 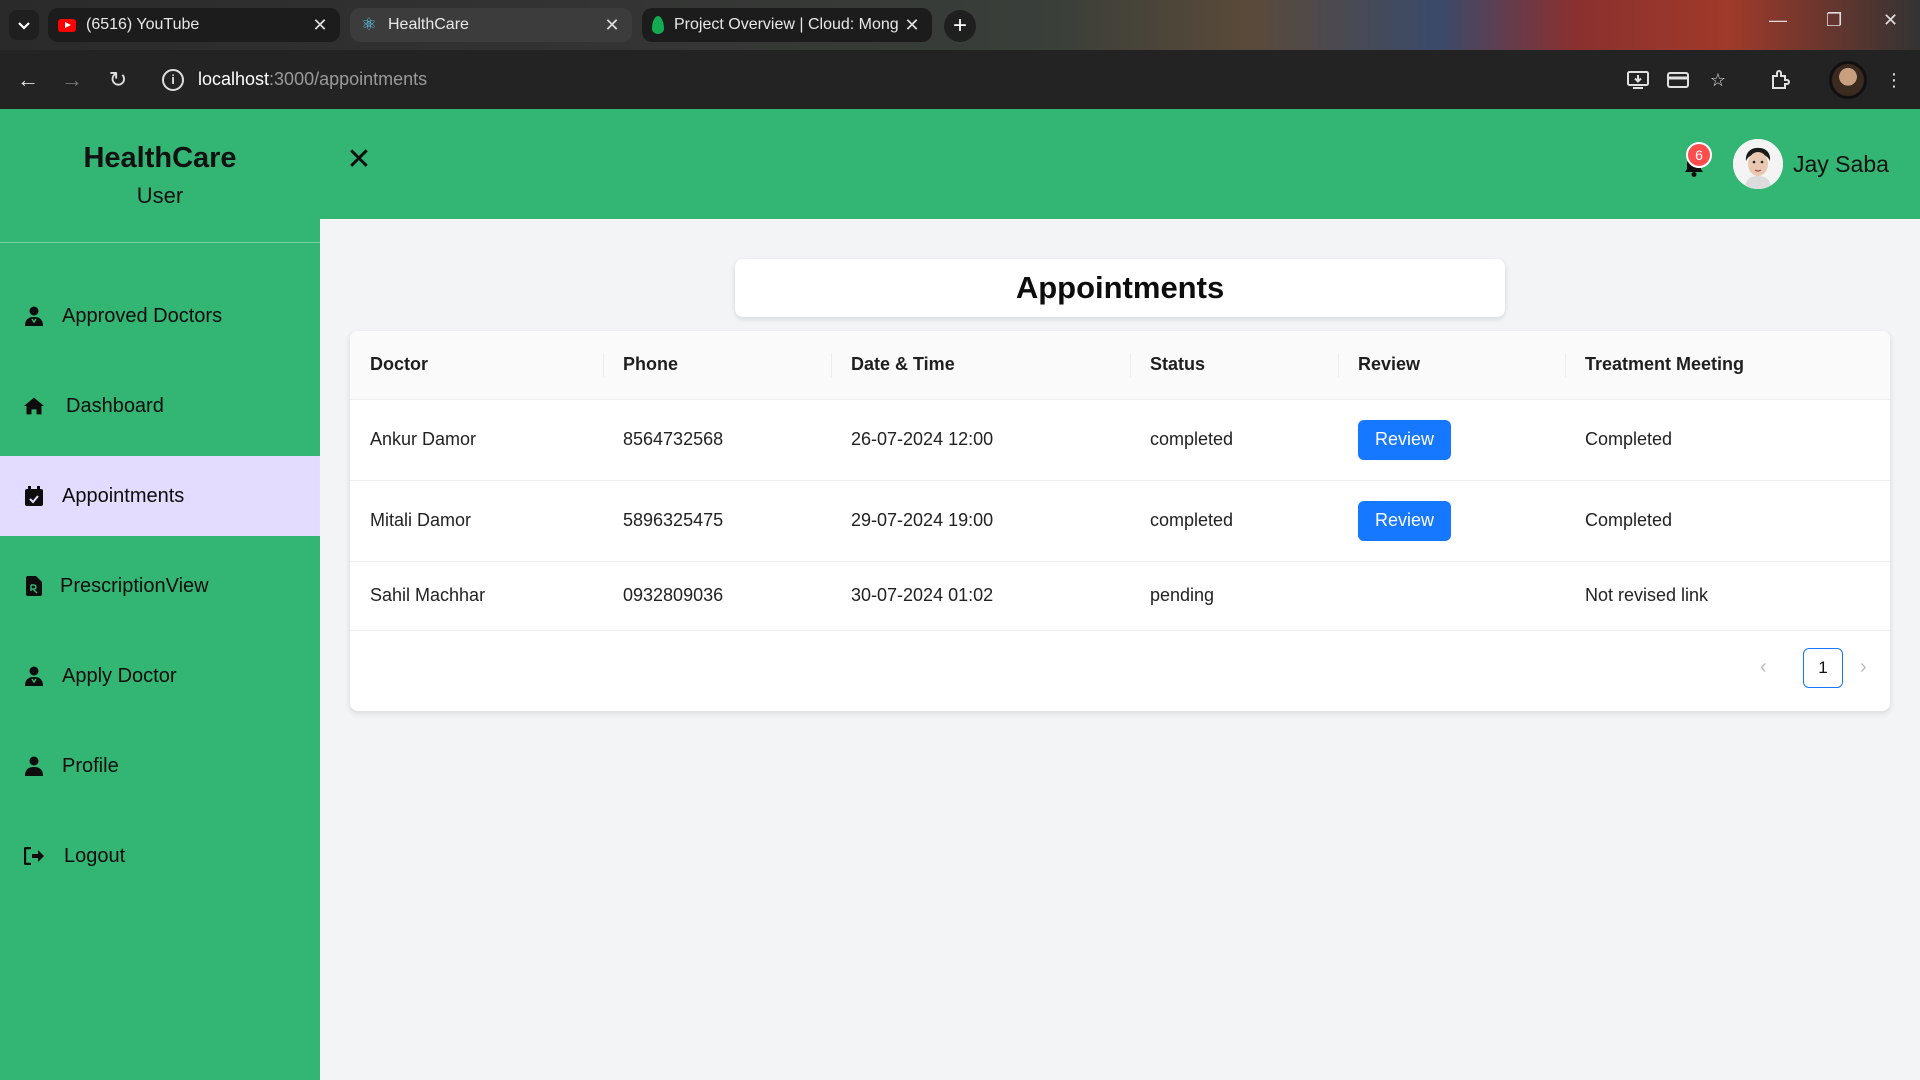 I want to click on sidebar-item-label: Dashboard, so click(x=115, y=405).